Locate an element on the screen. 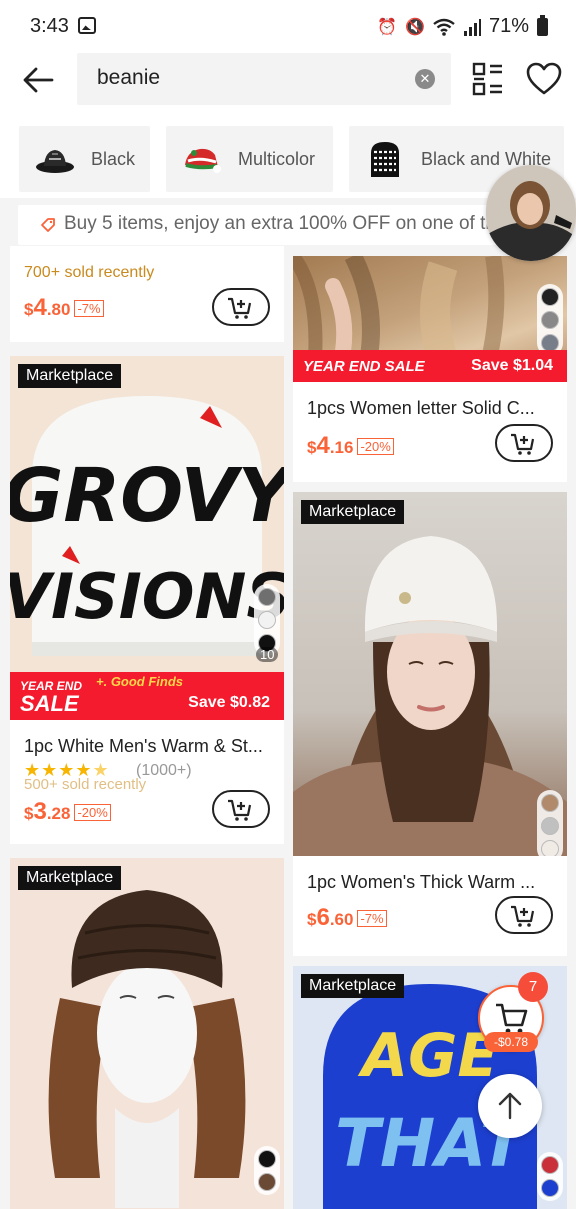 Image resolution: width=576 pixels, height=1209 pixels. model-photo is located at coordinates (430, 696).